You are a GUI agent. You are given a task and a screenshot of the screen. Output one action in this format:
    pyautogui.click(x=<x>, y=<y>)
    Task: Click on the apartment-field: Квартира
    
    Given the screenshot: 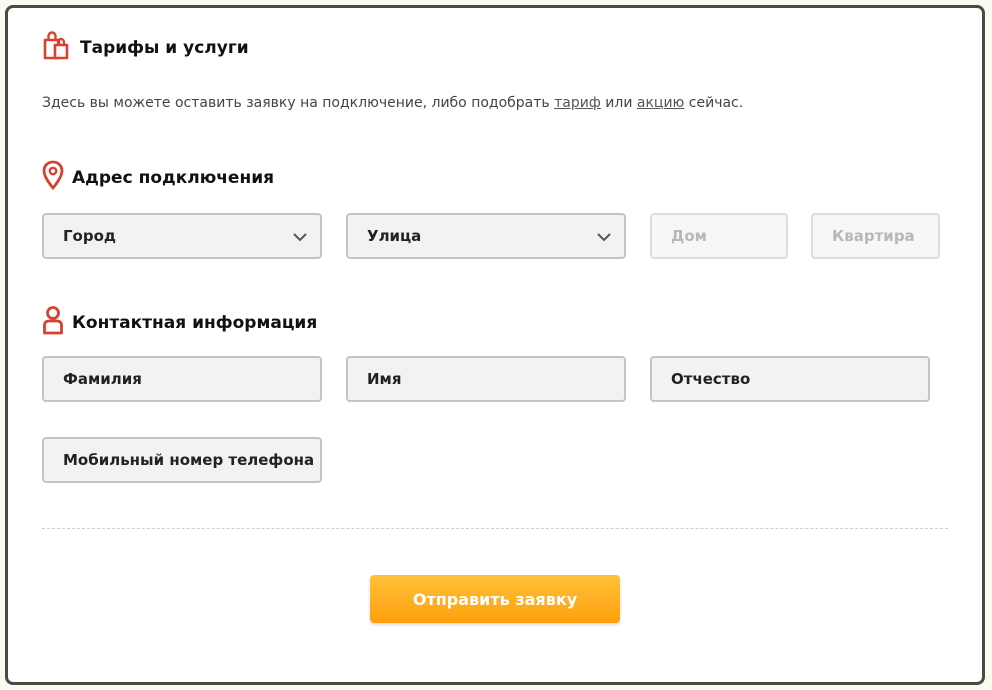 What is the action you would take?
    pyautogui.click(x=875, y=236)
    